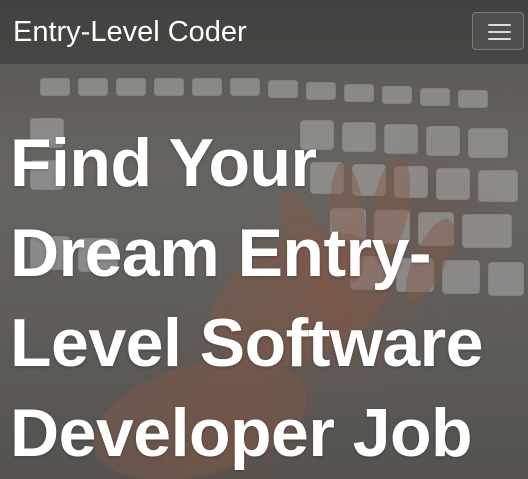 Image resolution: width=528 pixels, height=479 pixels. What do you see at coordinates (221, 253) in the screenshot?
I see `hero-headline-line: Dream Entry-` at bounding box center [221, 253].